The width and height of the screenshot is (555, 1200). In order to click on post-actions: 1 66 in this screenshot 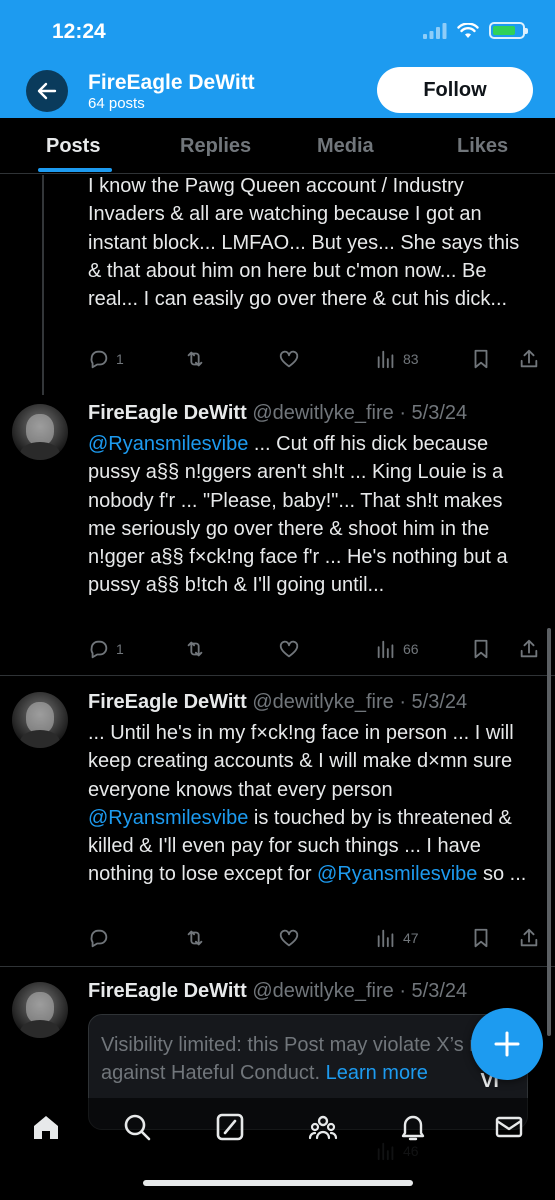, I will do `click(318, 650)`.